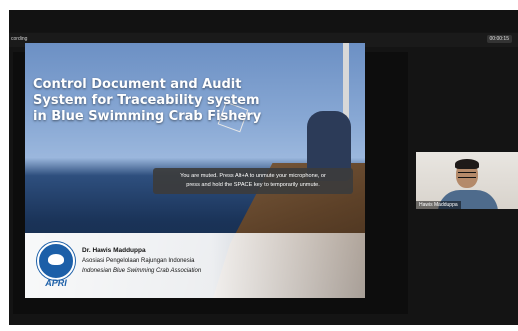 The height and width of the screenshot is (331, 518). I want to click on title-bar, so click(263, 21).